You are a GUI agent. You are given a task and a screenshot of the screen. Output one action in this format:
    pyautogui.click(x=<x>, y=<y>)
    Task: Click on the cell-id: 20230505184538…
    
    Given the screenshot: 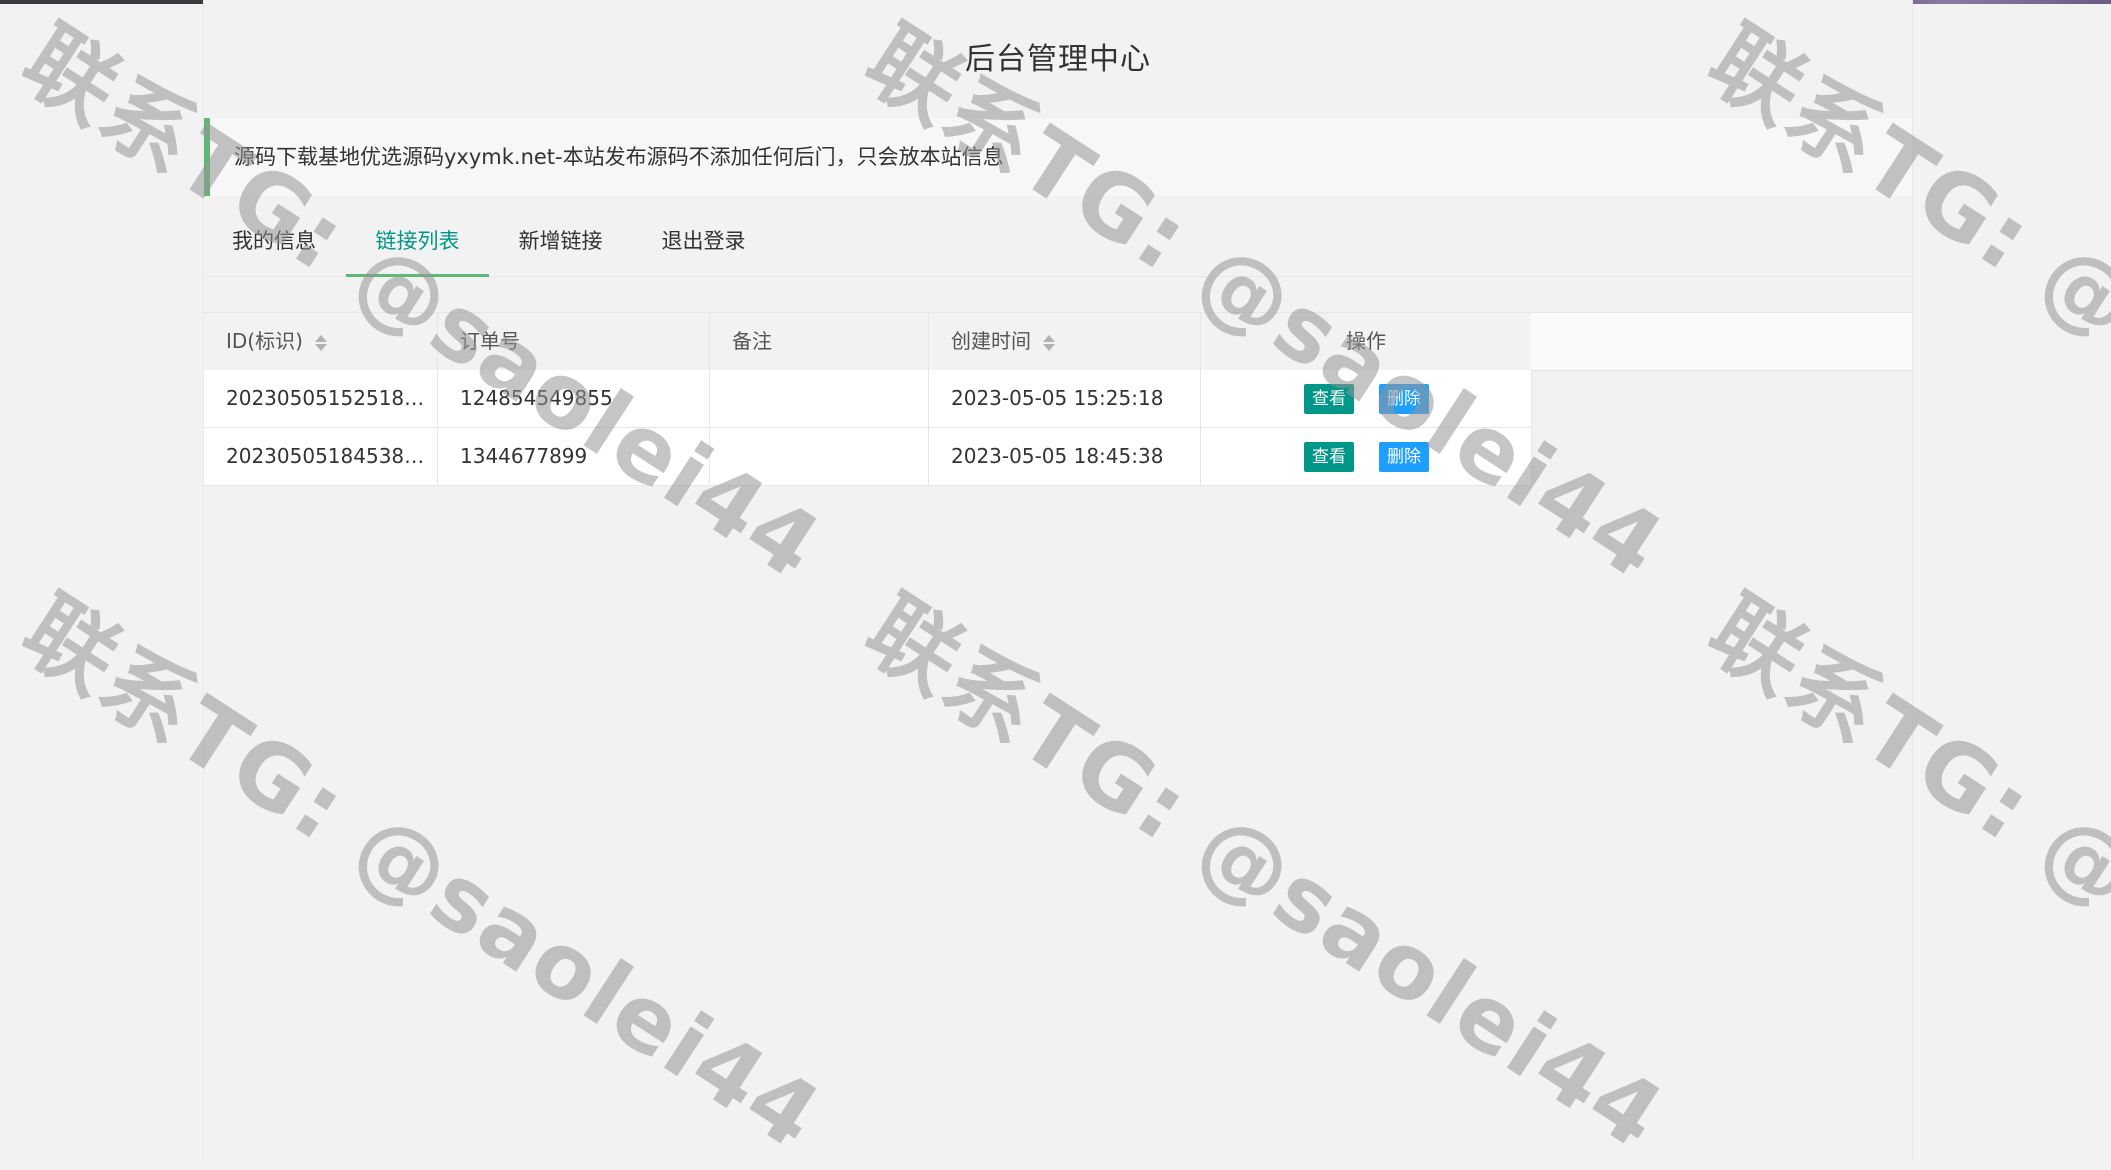 What is the action you would take?
    pyautogui.click(x=321, y=456)
    